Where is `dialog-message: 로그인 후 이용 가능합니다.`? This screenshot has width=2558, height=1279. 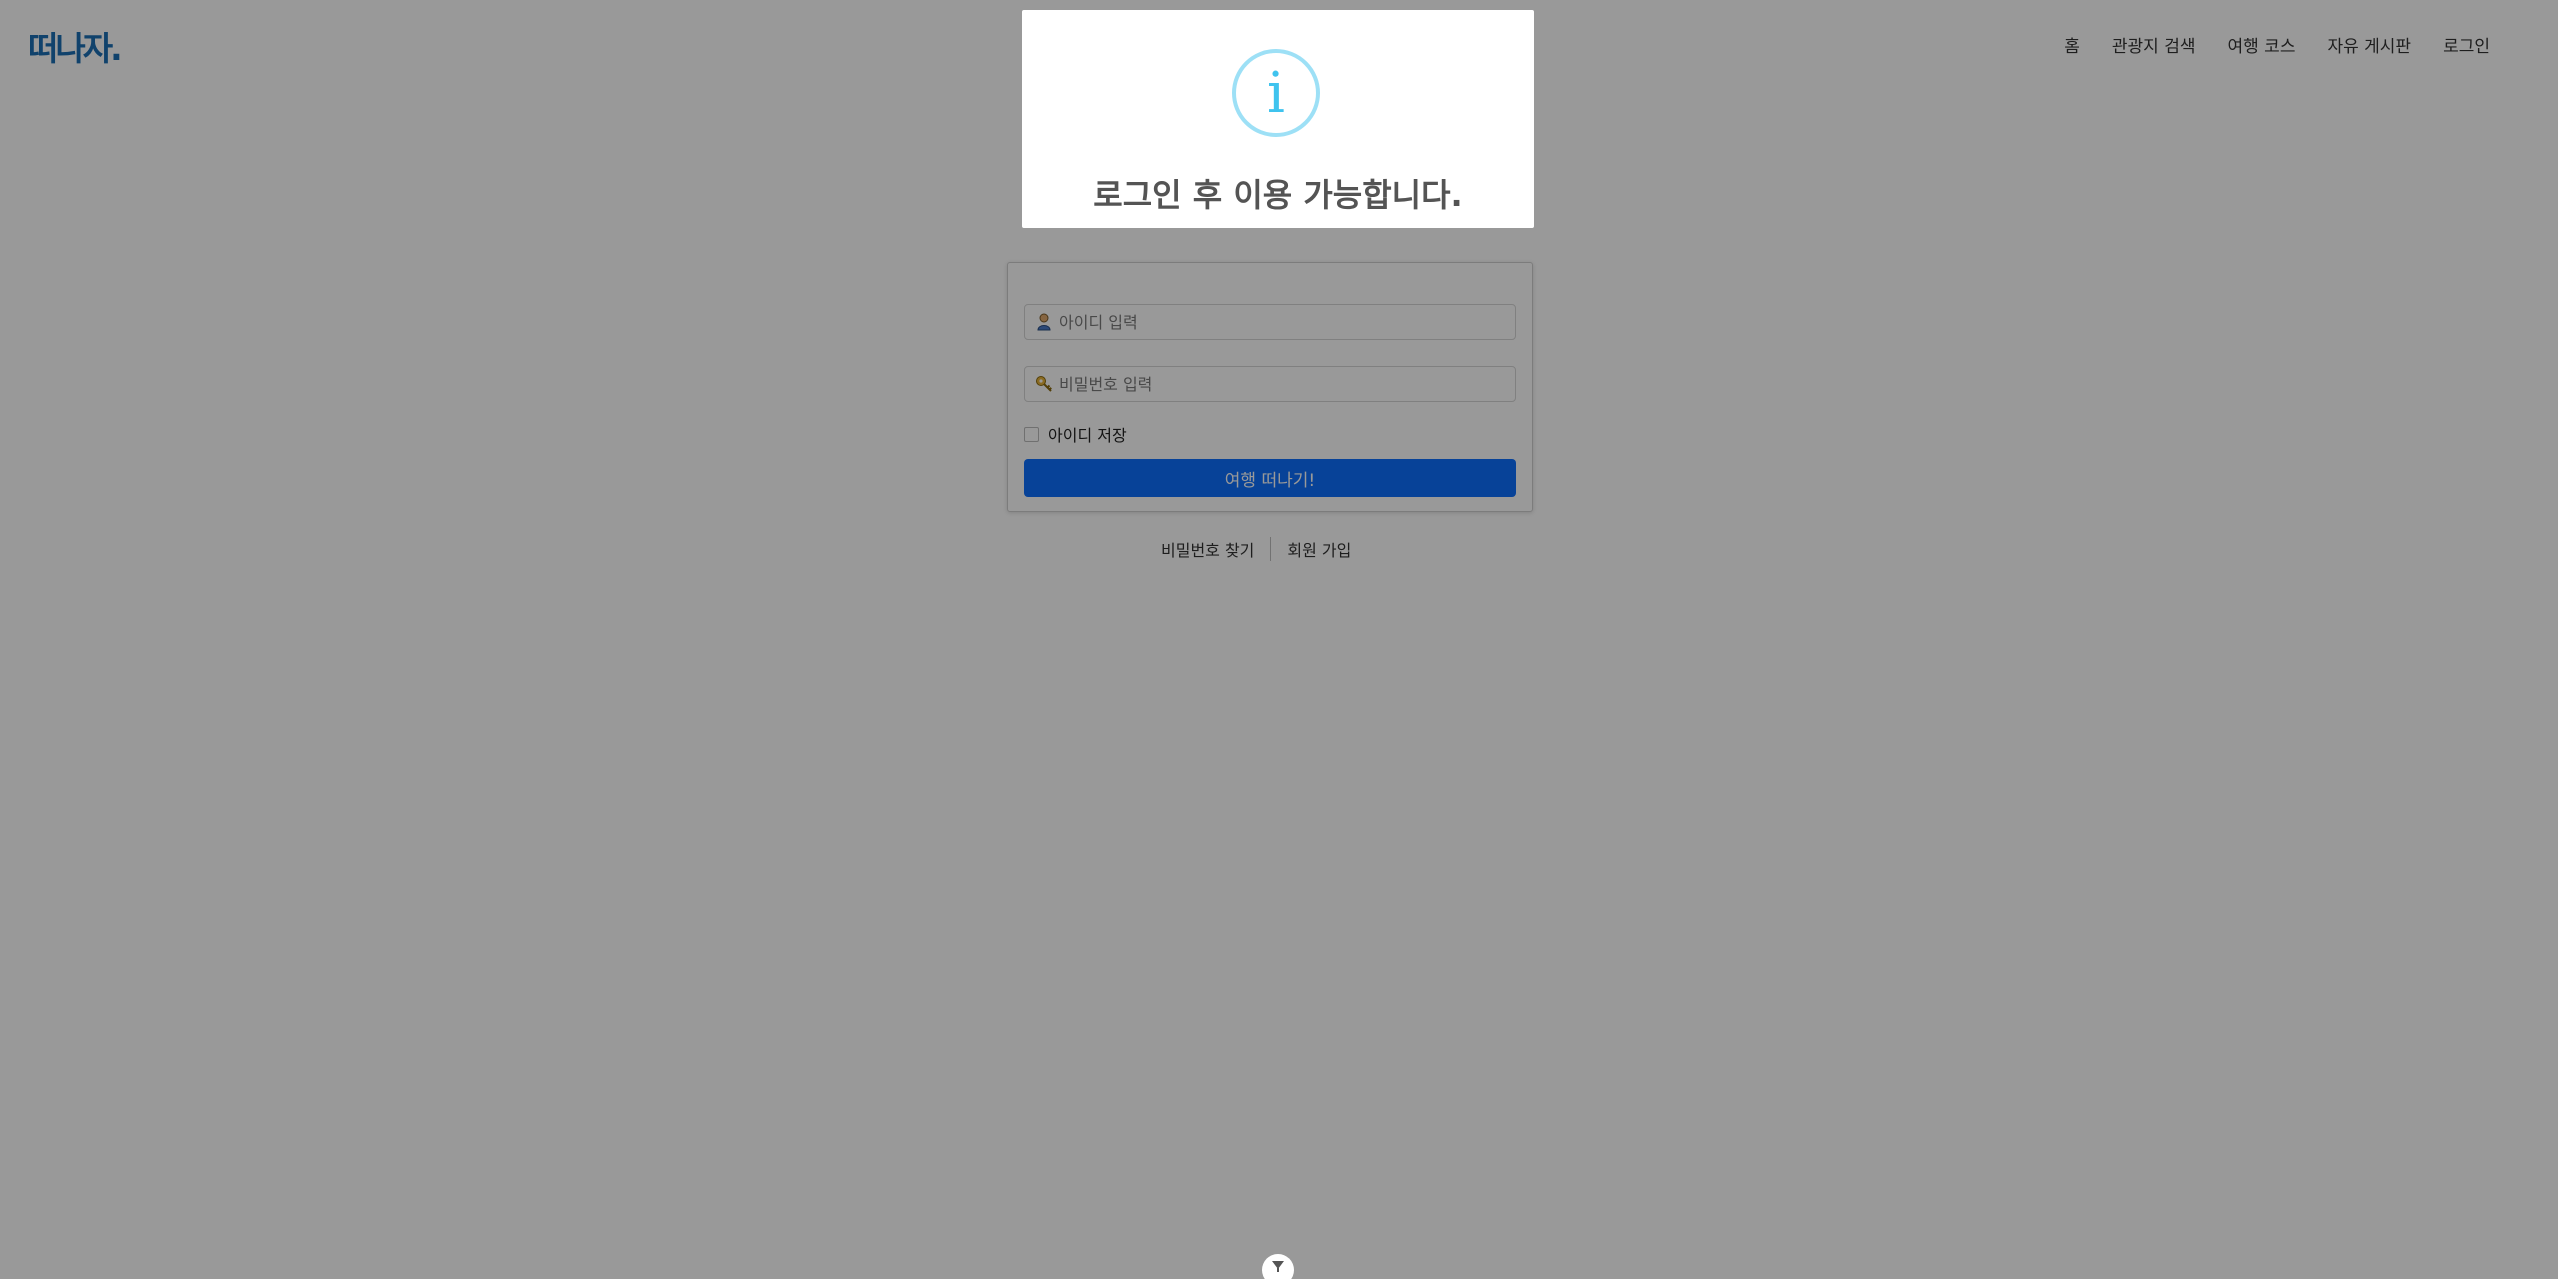
dialog-message: 로그인 후 이용 가능합니다. is located at coordinates (1278, 195).